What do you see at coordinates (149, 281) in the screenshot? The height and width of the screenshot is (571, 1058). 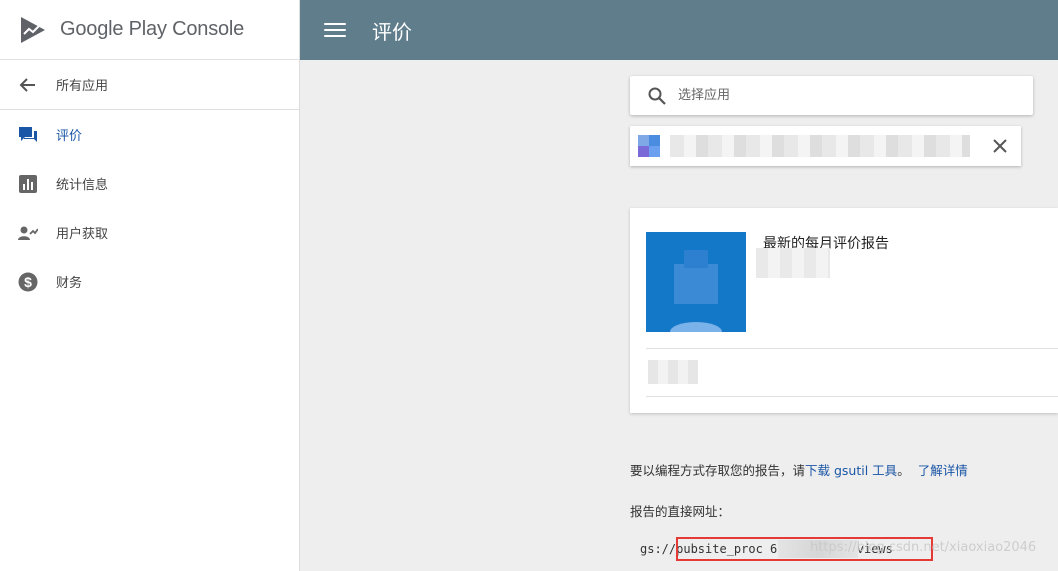 I see `sidebar-item-finance: $ 财务` at bounding box center [149, 281].